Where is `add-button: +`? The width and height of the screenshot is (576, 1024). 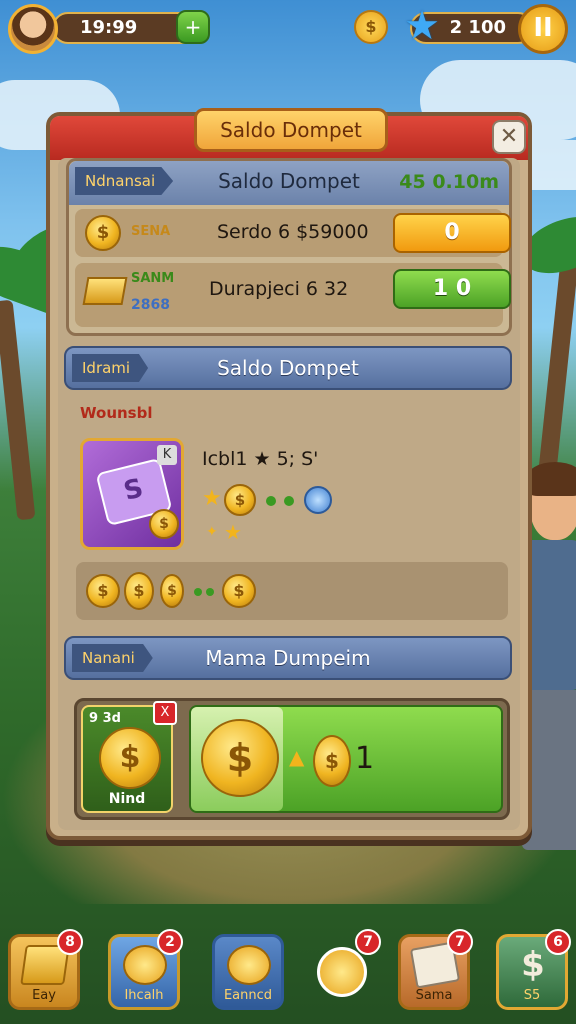
add-button: + is located at coordinates (193, 27).